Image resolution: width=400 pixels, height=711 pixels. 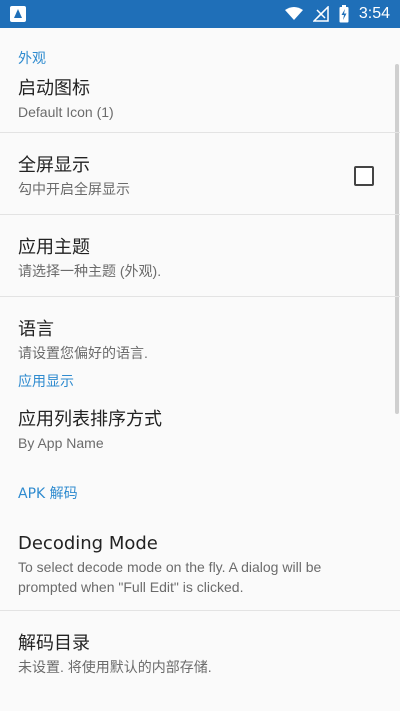 I want to click on fullscreen-checkbox, so click(x=364, y=176).